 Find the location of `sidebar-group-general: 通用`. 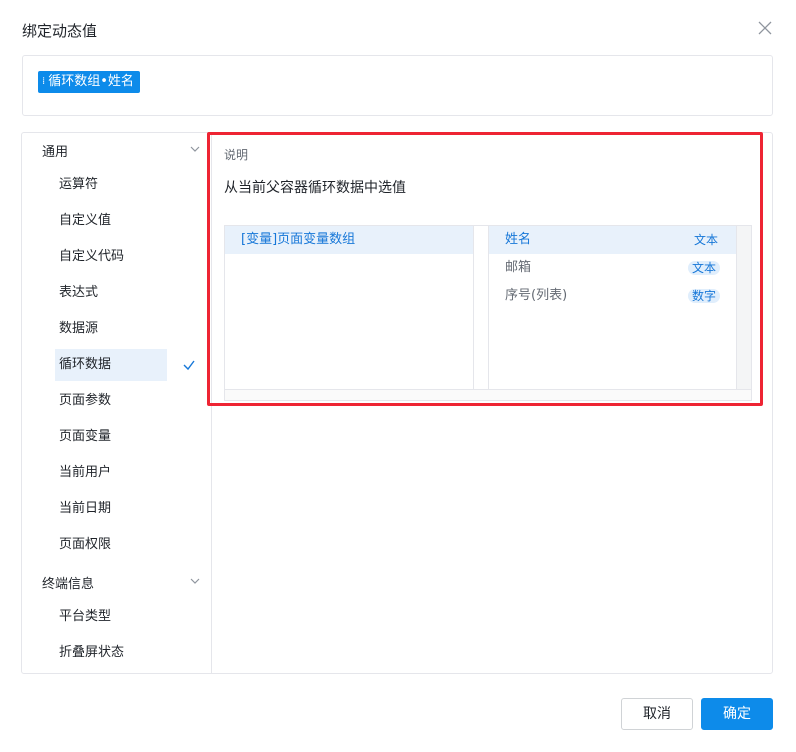

sidebar-group-general: 通用 is located at coordinates (116, 149).